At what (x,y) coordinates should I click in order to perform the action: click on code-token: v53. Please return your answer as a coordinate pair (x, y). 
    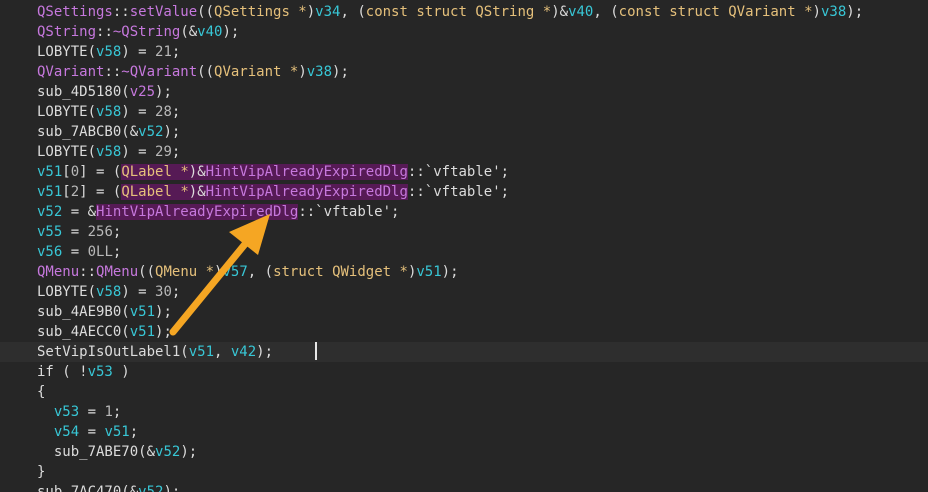
    Looking at the image, I should click on (100, 372).